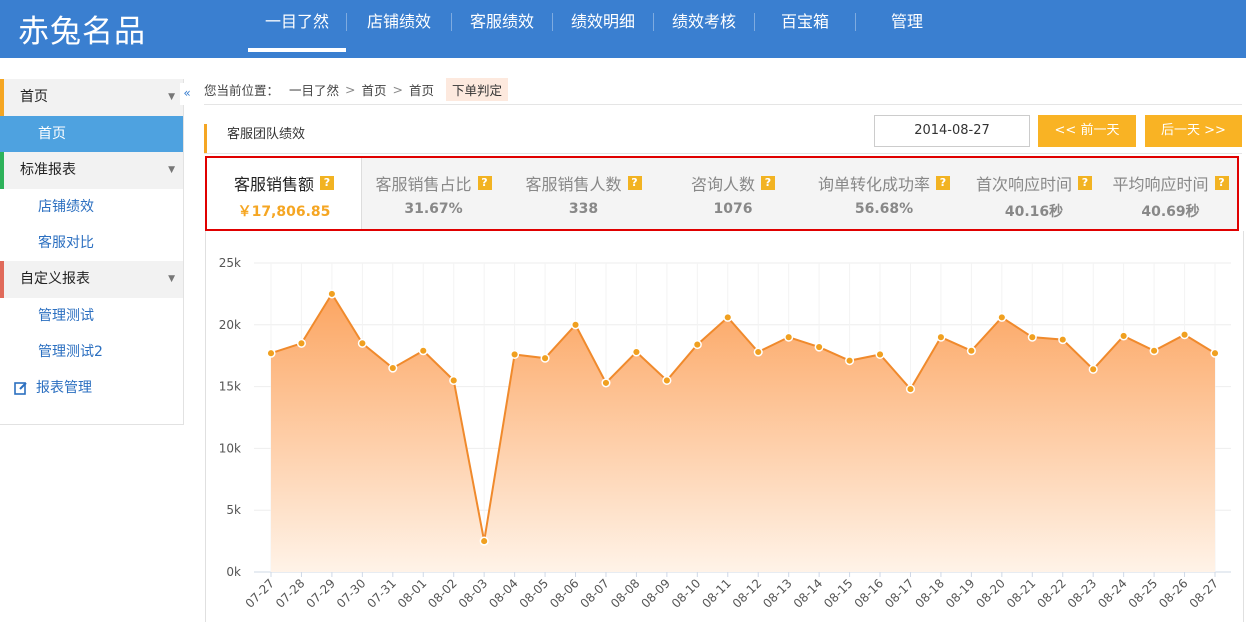 This screenshot has height=626, width=1246. What do you see at coordinates (433, 193) in the screenshot?
I see `kpi-card-1: 客服销售占比? 31.67%` at bounding box center [433, 193].